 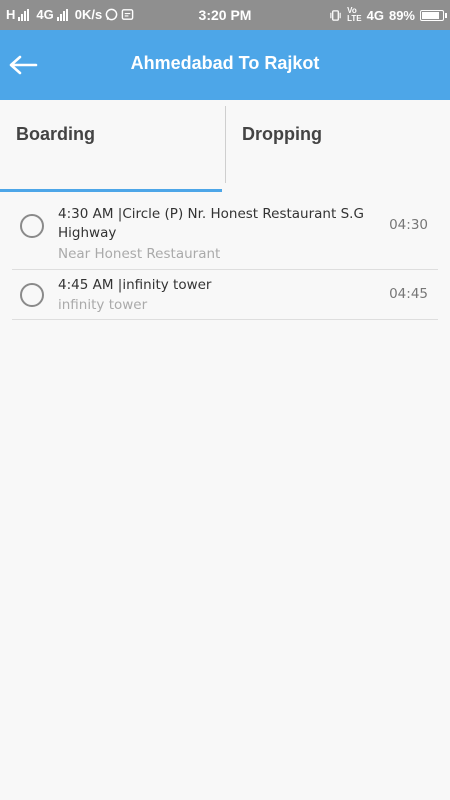 I want to click on status-right: Vo LTE 4G 89%, so click(x=388, y=14).